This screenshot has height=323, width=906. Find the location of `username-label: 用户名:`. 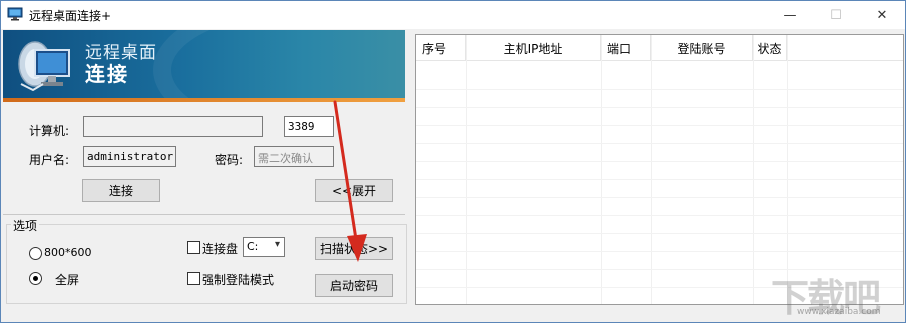

username-label: 用户名: is located at coordinates (49, 160).